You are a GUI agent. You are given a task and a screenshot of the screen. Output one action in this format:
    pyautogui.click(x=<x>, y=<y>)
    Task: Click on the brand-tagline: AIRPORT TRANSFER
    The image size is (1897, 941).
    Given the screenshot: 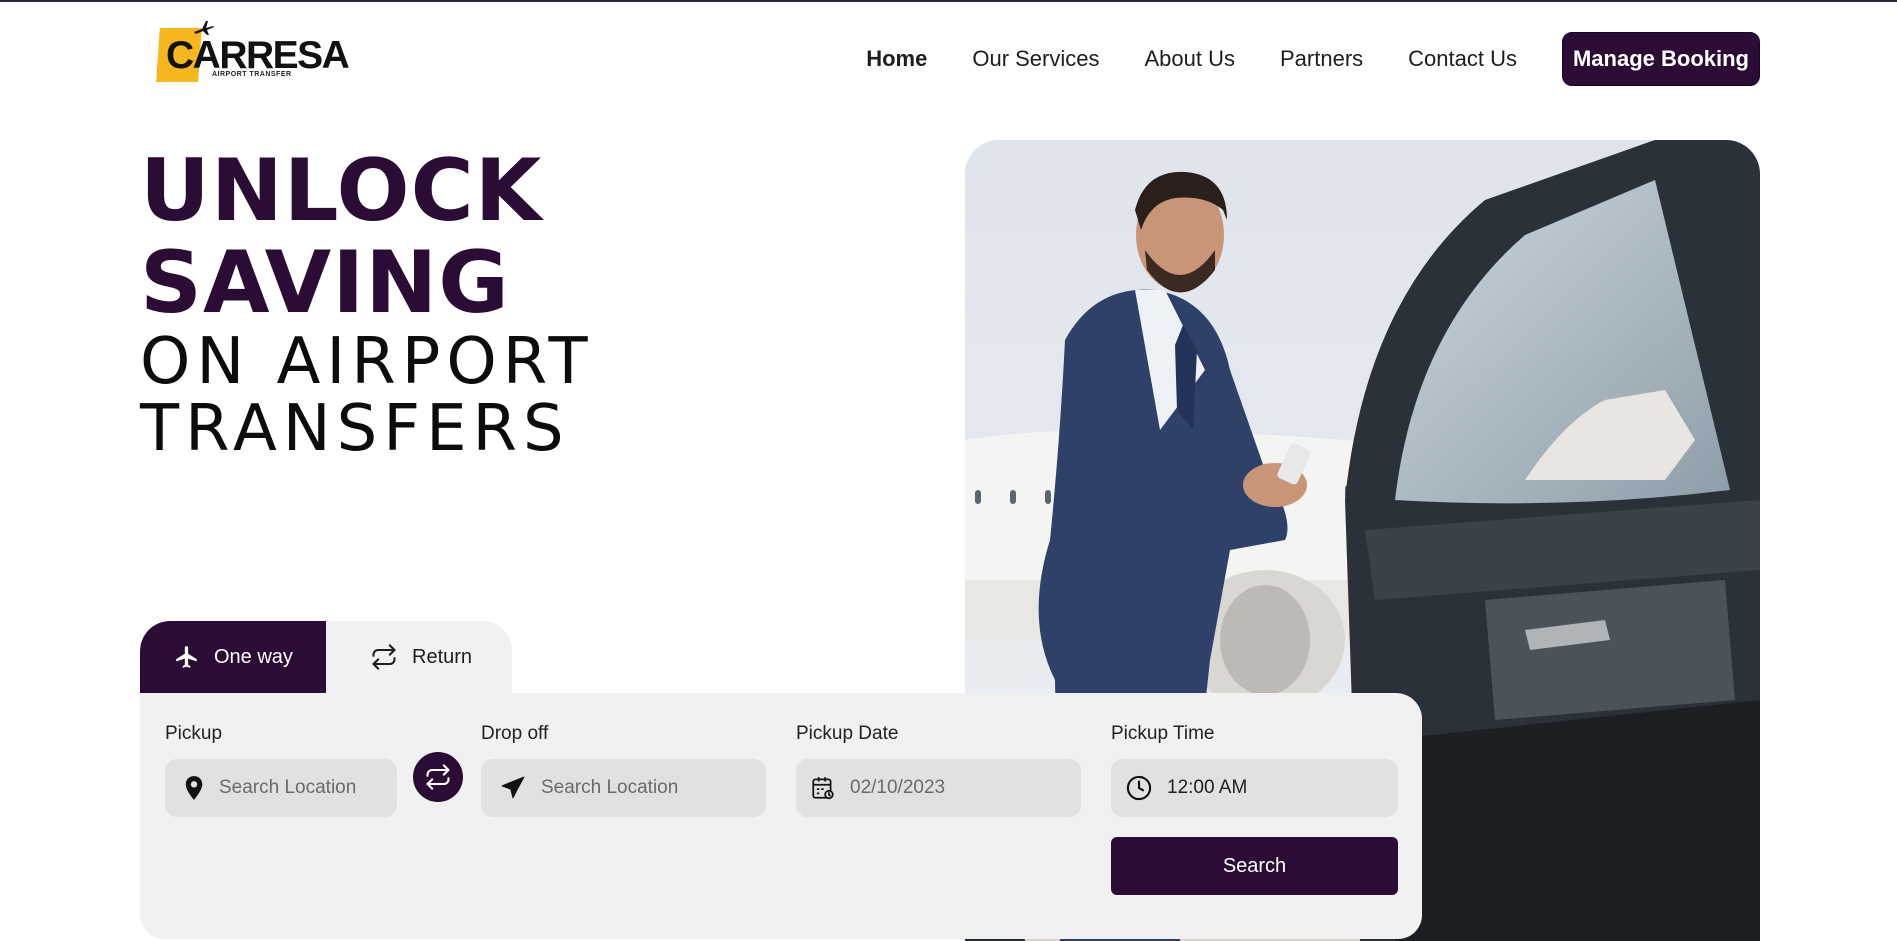 What is the action you would take?
    pyautogui.click(x=252, y=74)
    